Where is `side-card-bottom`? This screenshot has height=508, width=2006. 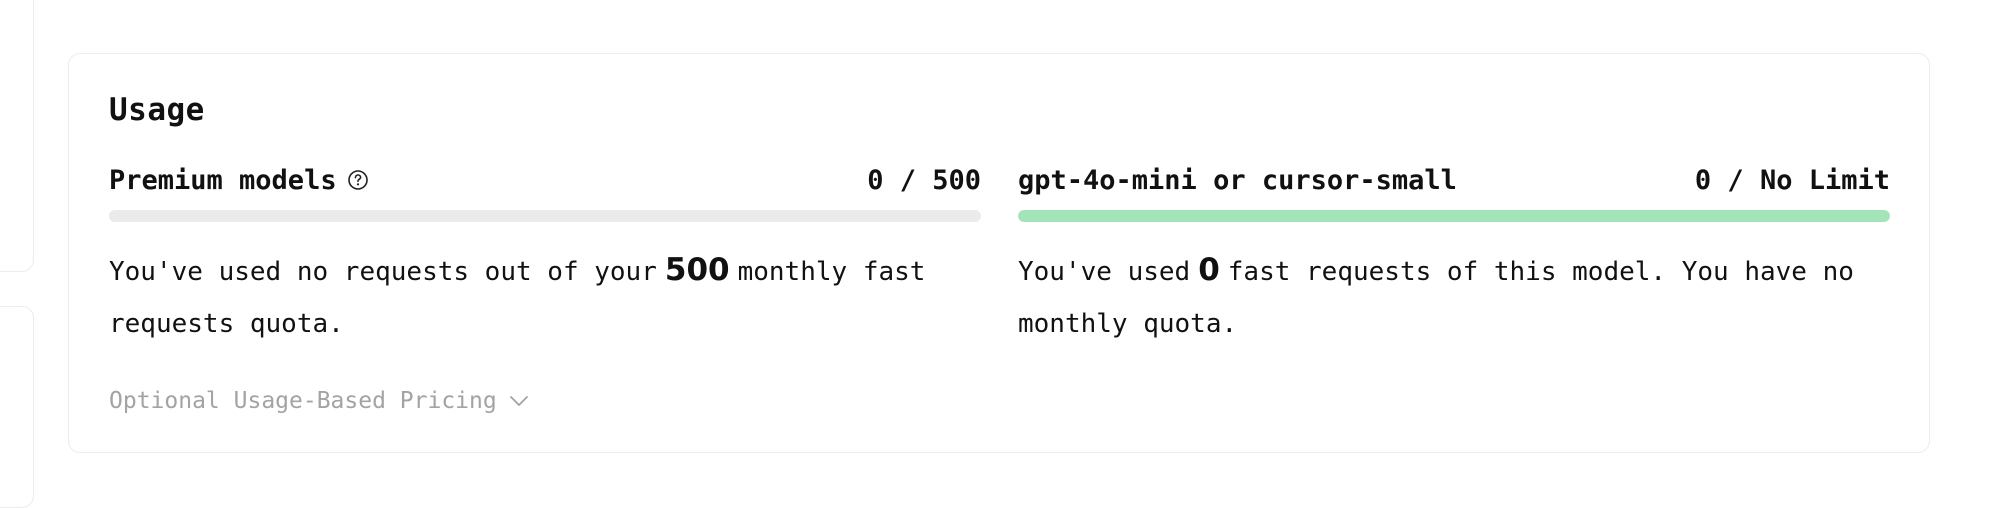
side-card-bottom is located at coordinates (17, 407).